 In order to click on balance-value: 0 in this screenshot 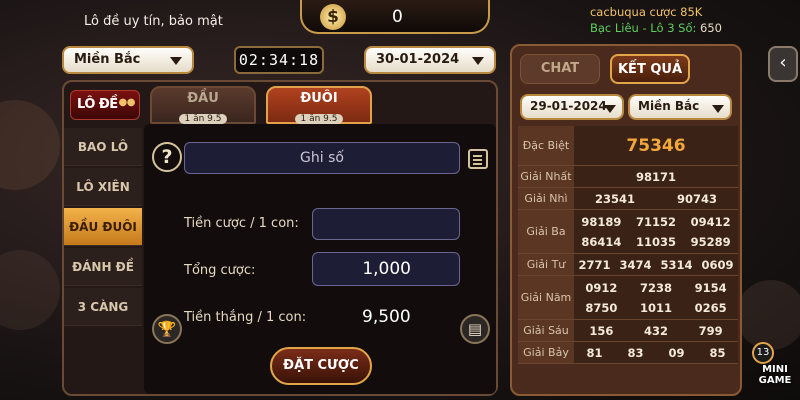, I will do `click(397, 17)`.